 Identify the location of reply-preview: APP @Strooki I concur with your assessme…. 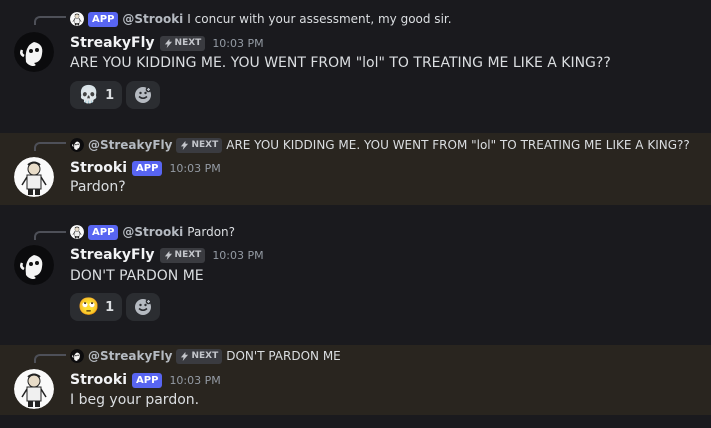
(261, 19).